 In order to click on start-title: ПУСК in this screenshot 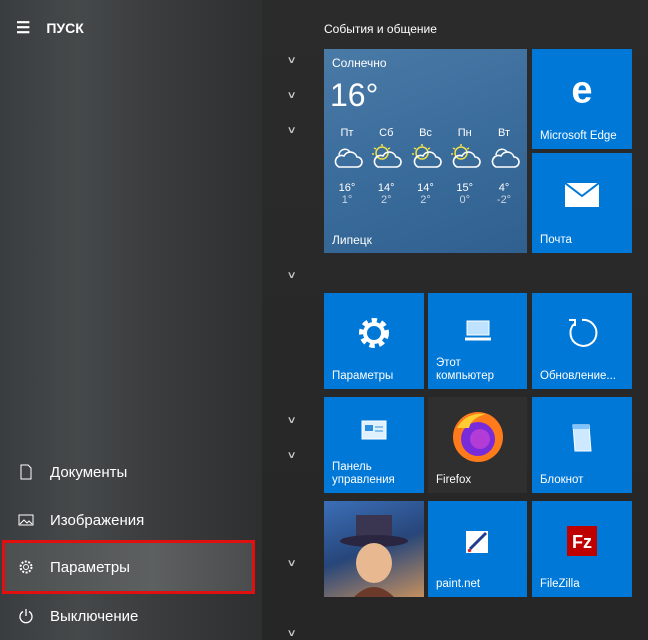, I will do `click(65, 28)`.